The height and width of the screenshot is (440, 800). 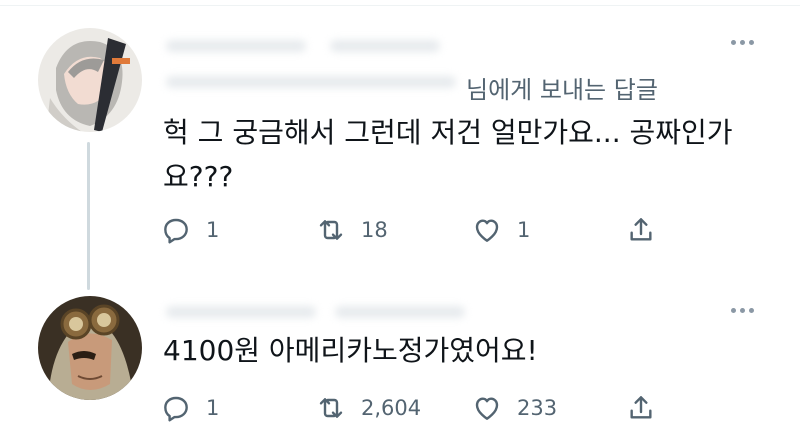 What do you see at coordinates (562, 90) in the screenshot?
I see `replying-to-text: 님에게 보내는 답글` at bounding box center [562, 90].